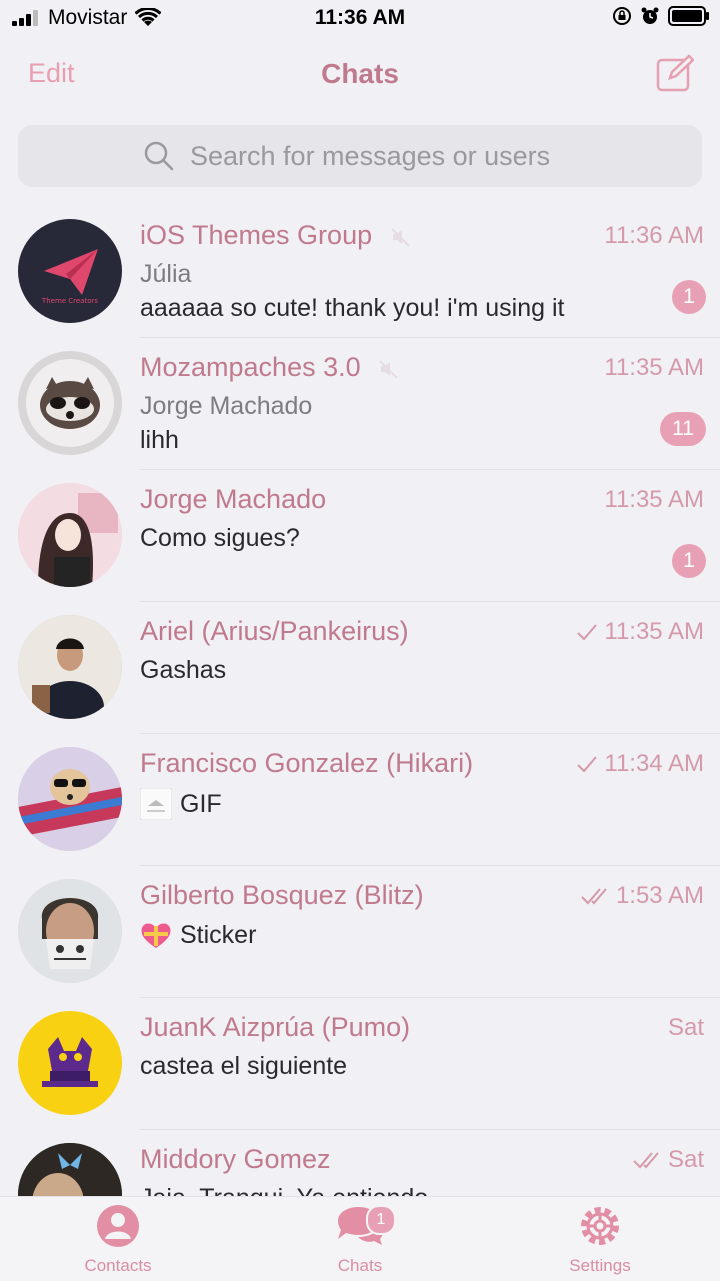  What do you see at coordinates (654, 763) in the screenshot?
I see `chat-time-text: 11:34 AM` at bounding box center [654, 763].